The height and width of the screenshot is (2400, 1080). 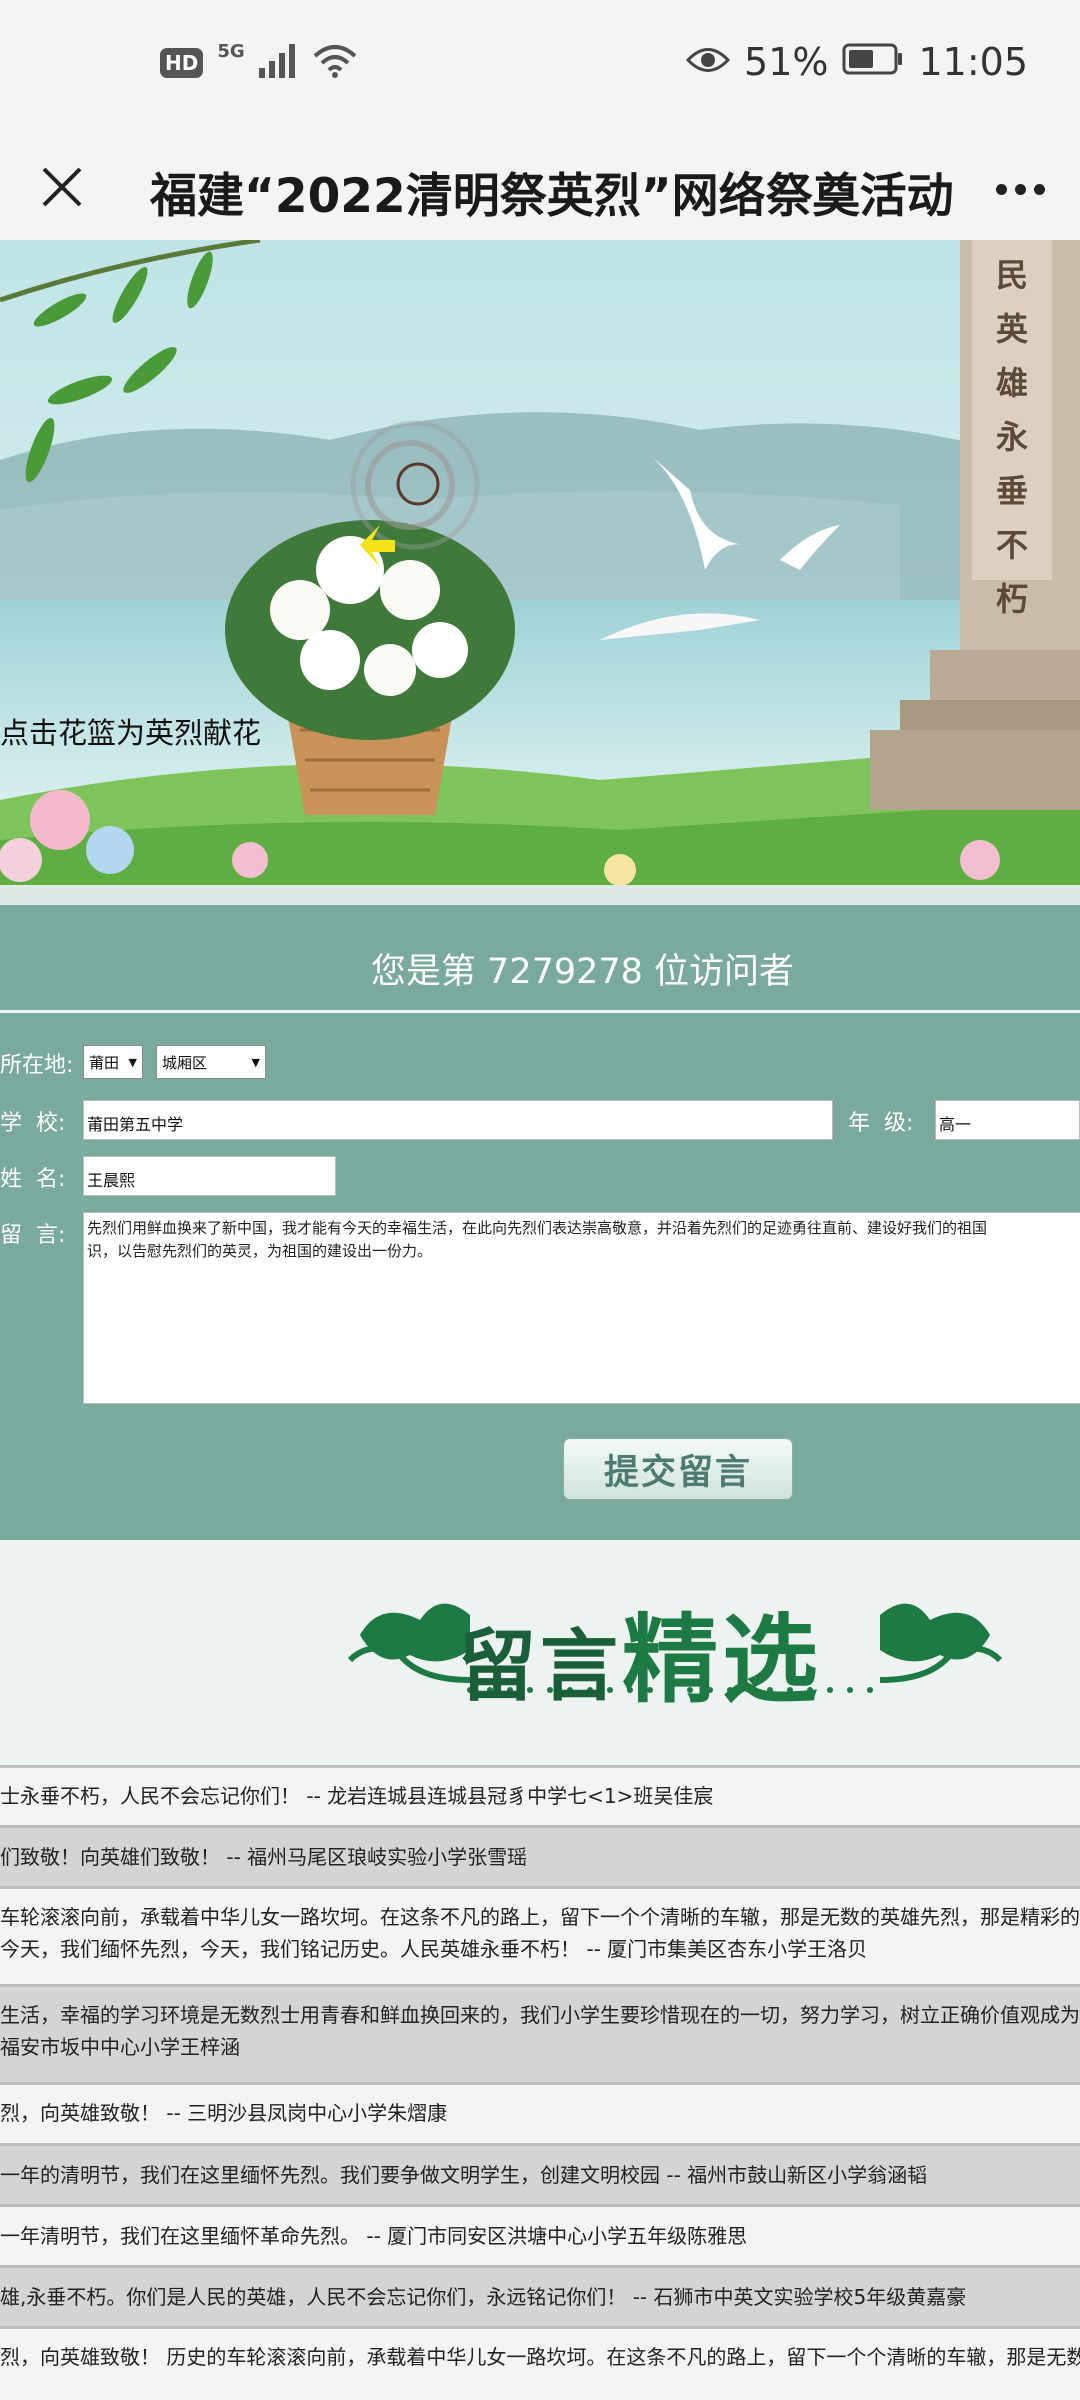 I want to click on comment-row: 们致敬！向英雄们致敬！ -- 福州马尾区琅岐实验小学张雪瑶, so click(x=540, y=1857).